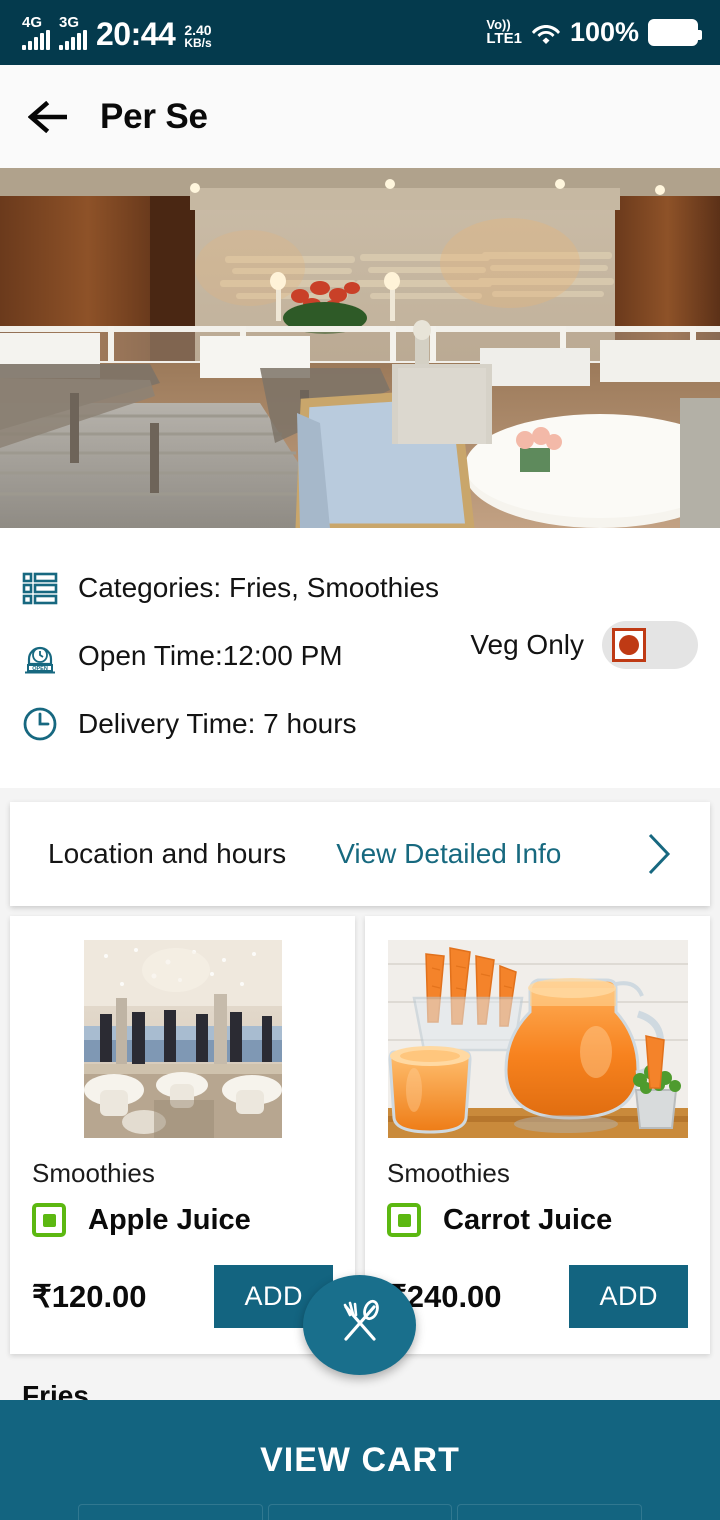 Image resolution: width=720 pixels, height=1520 pixels. What do you see at coordinates (182, 1296) in the screenshot?
I see `product-price-row: ₹120.00 ADD` at bounding box center [182, 1296].